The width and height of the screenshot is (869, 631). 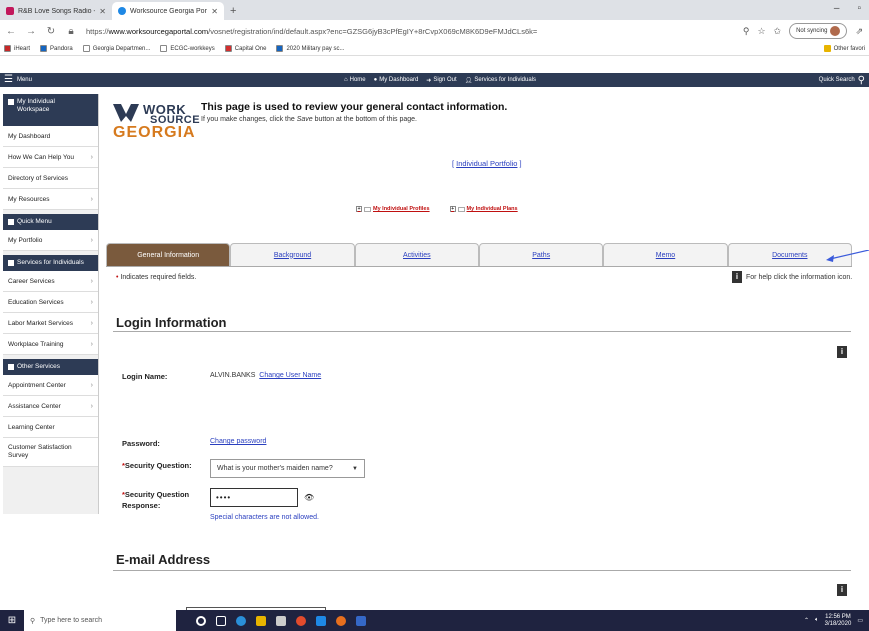 I want to click on portfolio-link-wrap: [ Individual Portfolio ], so click(x=487, y=163).